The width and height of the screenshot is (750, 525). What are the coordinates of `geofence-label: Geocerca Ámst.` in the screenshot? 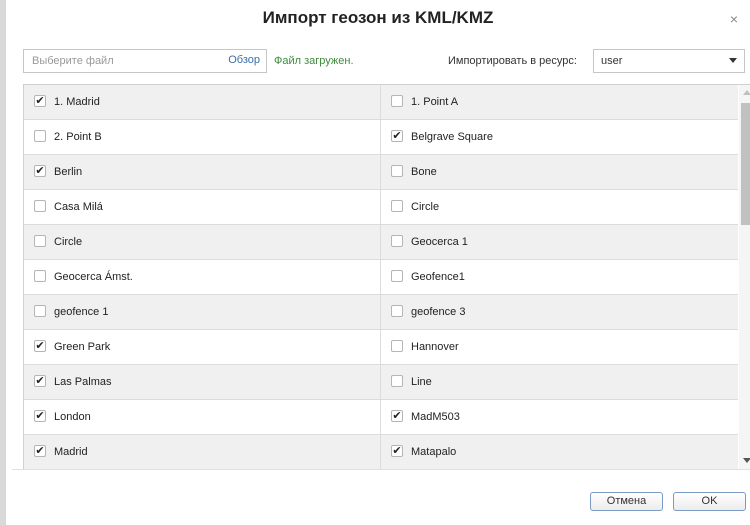 It's located at (93, 277).